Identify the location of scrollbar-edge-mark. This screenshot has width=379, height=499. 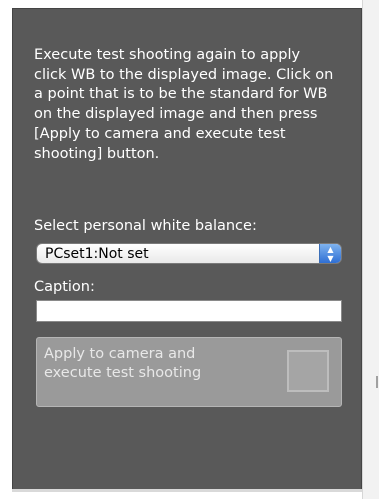
(377, 382).